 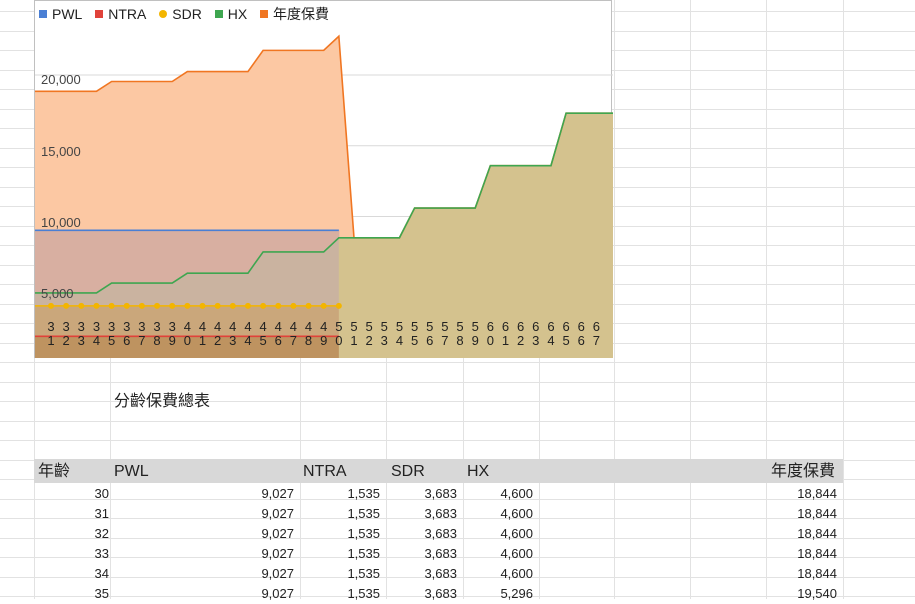 What do you see at coordinates (71, 554) in the screenshot?
I see `cell-age: 33` at bounding box center [71, 554].